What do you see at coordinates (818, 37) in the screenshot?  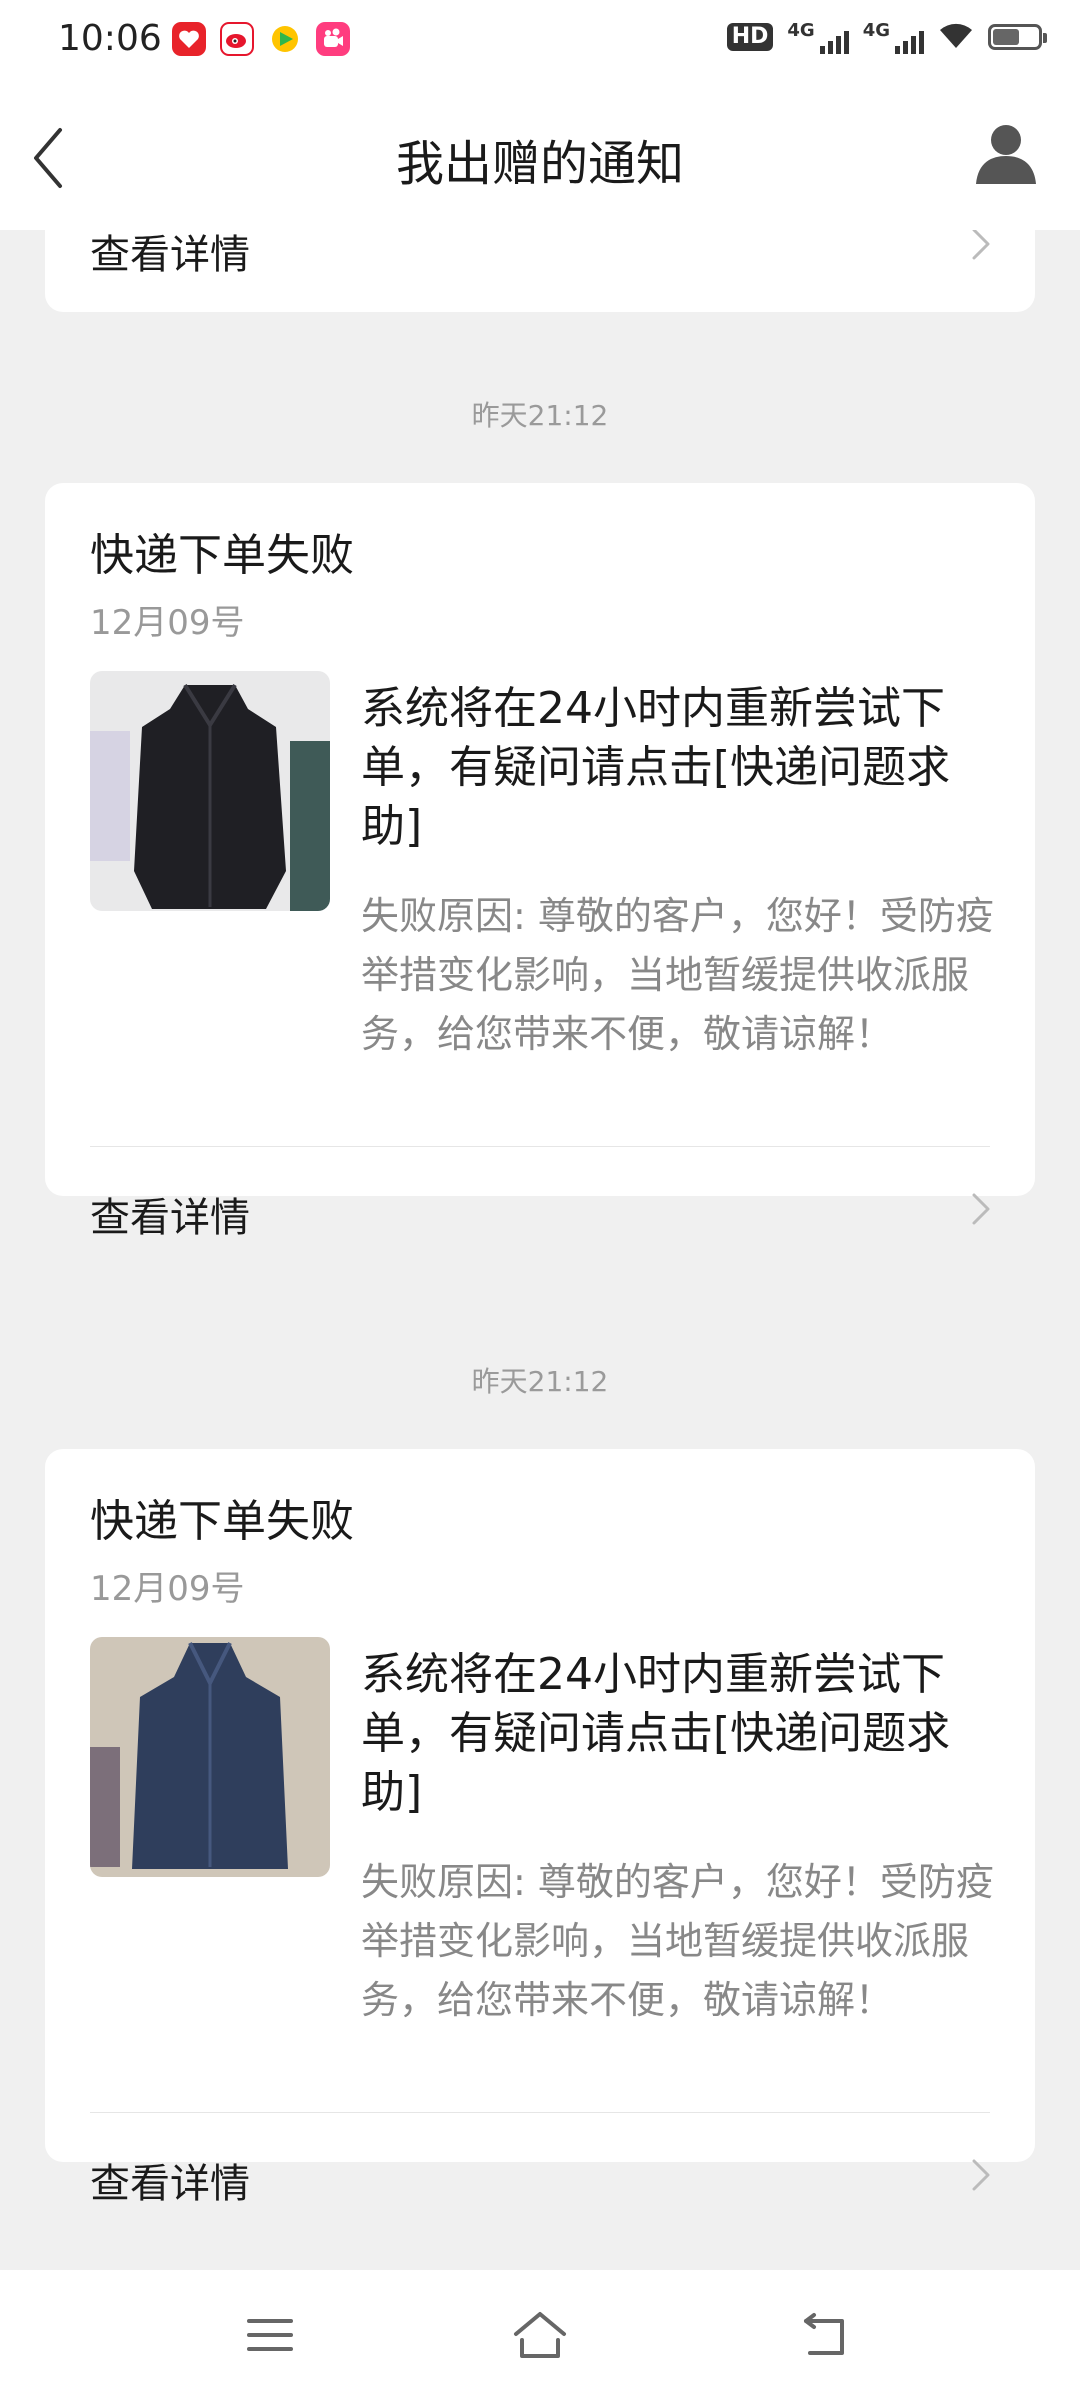 I see `signal-icon-1: 4G` at bounding box center [818, 37].